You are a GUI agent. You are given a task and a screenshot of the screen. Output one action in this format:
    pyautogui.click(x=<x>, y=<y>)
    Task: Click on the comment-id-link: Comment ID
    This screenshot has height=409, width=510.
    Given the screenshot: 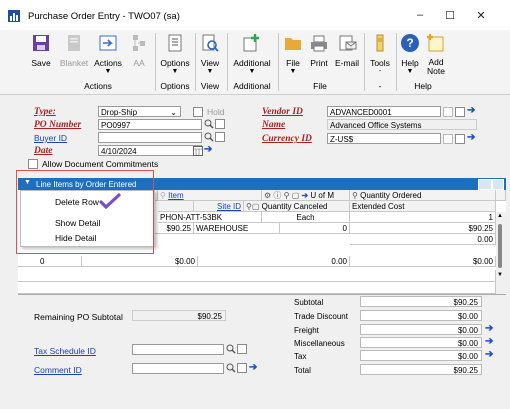 What is the action you would take?
    pyautogui.click(x=58, y=370)
    